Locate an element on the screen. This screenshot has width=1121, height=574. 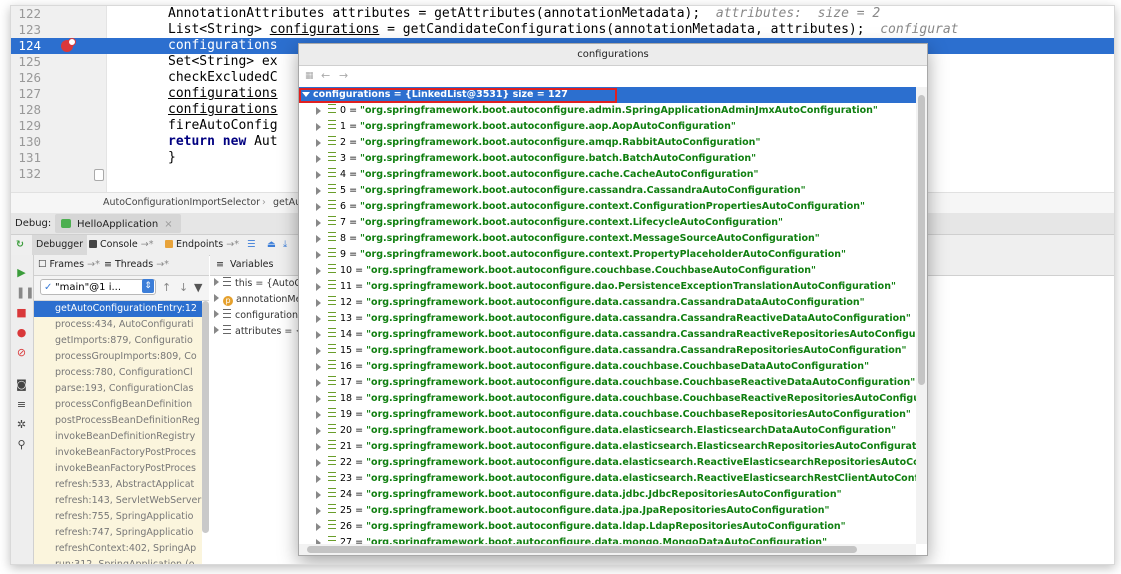
stack-frame-item: invokeBeanDefinitionRegistry is located at coordinates (118, 437).